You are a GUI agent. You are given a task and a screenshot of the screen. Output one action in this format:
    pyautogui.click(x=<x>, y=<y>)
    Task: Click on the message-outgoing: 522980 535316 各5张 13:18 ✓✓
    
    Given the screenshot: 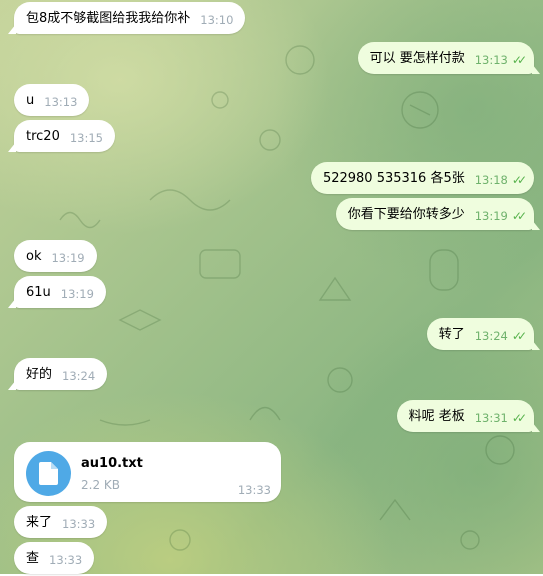 What is the action you would take?
    pyautogui.click(x=422, y=178)
    